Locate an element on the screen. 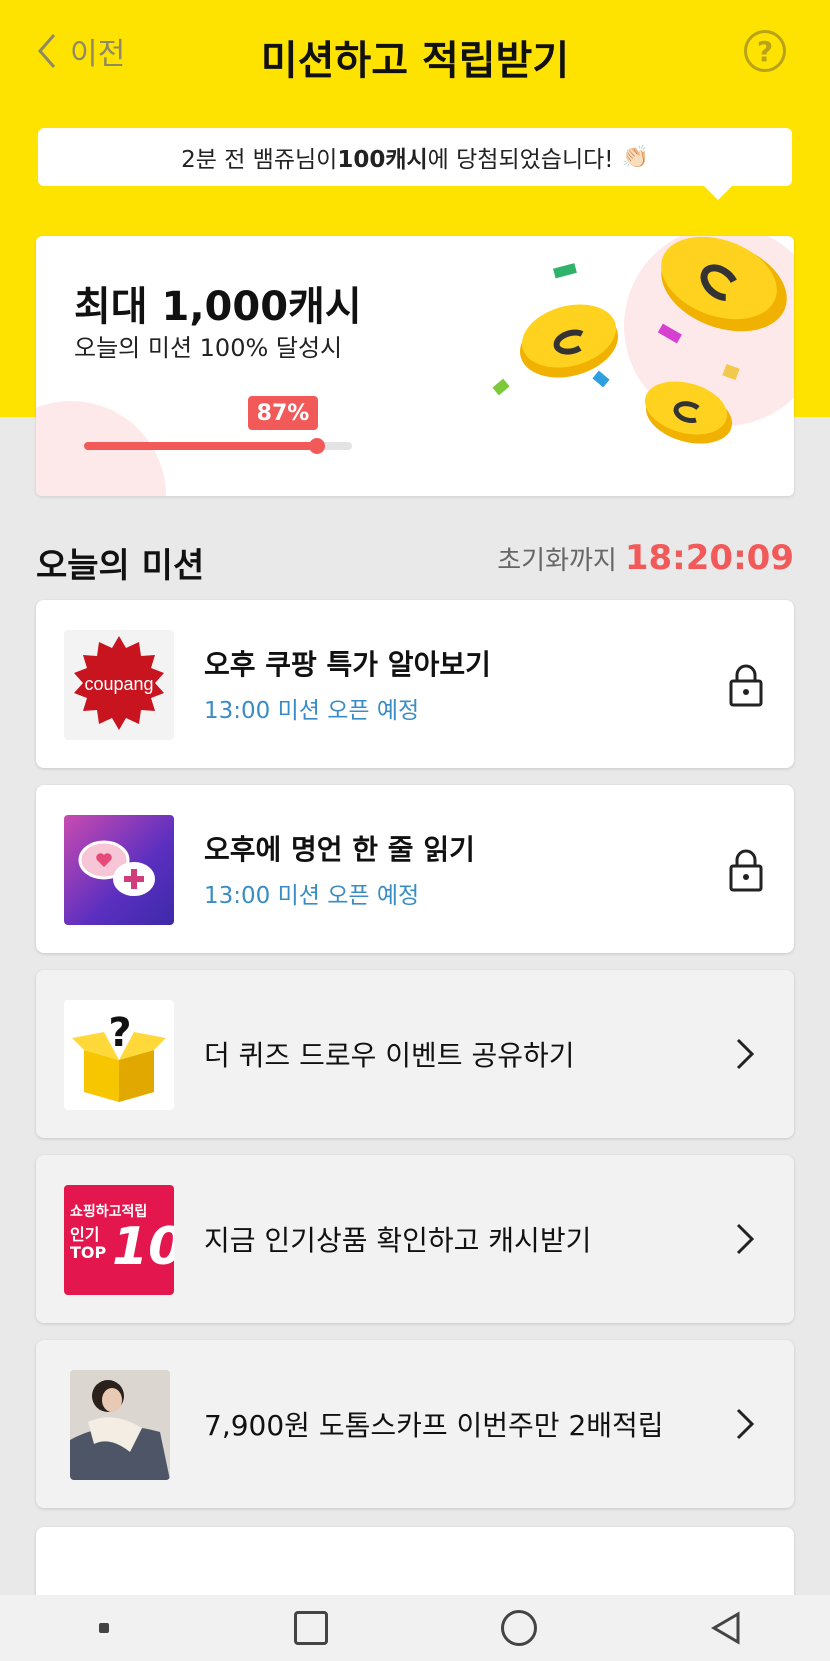 The image size is (830, 1661). coupang-thumbnail: coupang is located at coordinates (119, 685).